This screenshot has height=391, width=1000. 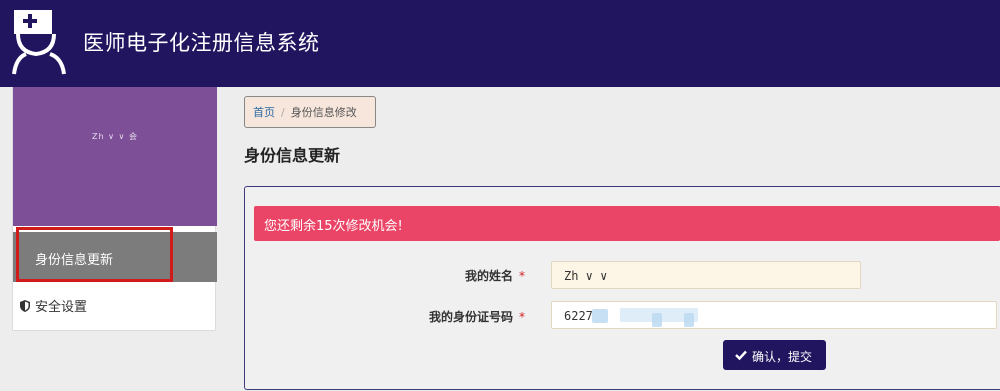 What do you see at coordinates (494, 276) in the screenshot?
I see `name-label: 我的姓名 *` at bounding box center [494, 276].